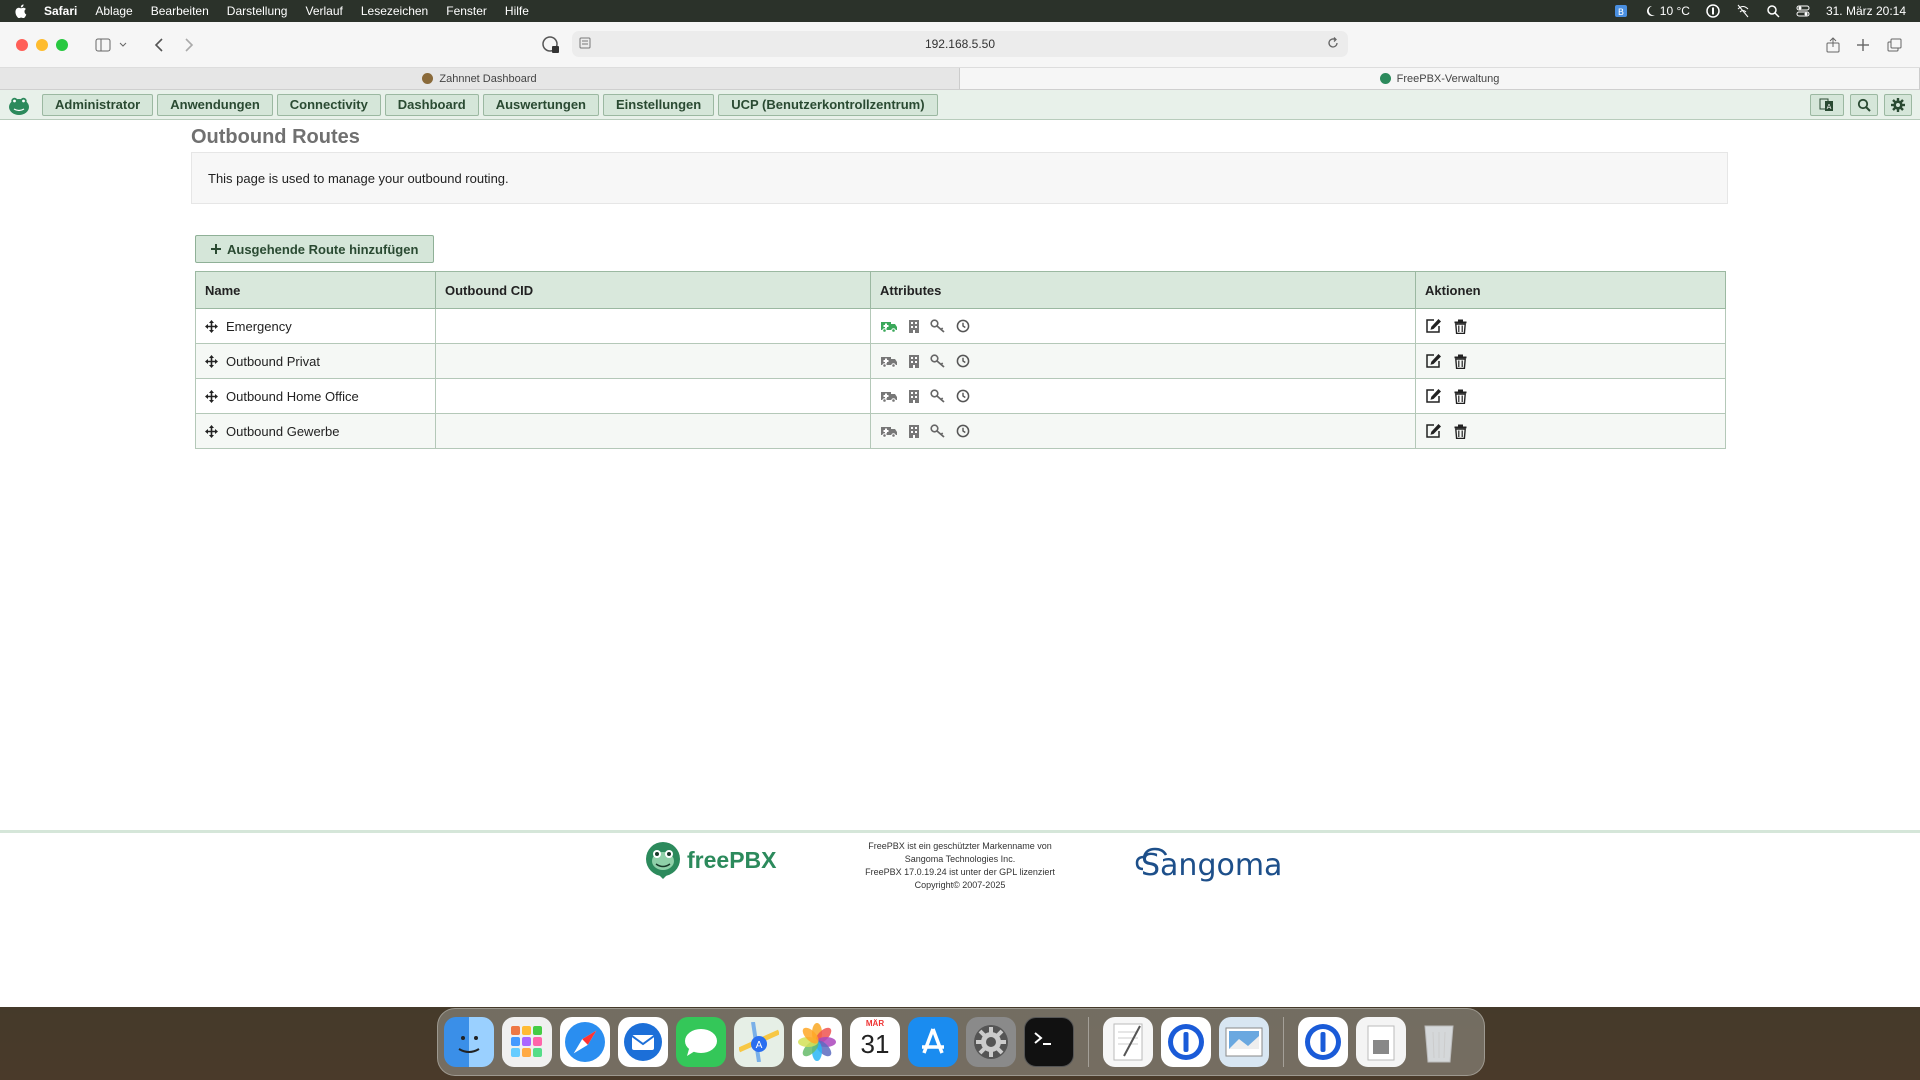 The image size is (1920, 1080). I want to click on delete-trash-icon, so click(1460, 396).